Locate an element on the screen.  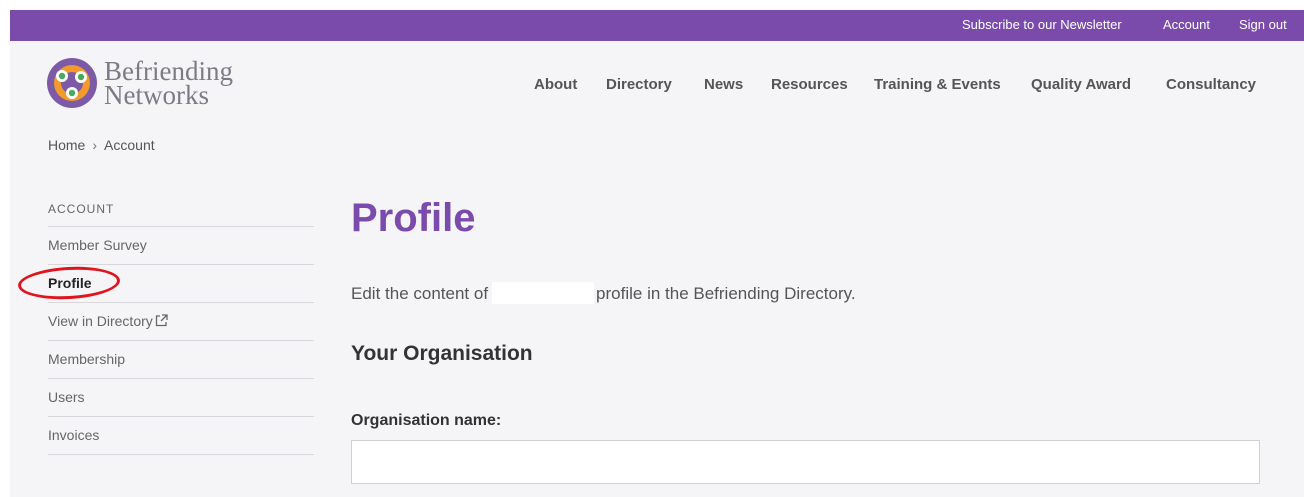
account-link: Account is located at coordinates (1186, 24).